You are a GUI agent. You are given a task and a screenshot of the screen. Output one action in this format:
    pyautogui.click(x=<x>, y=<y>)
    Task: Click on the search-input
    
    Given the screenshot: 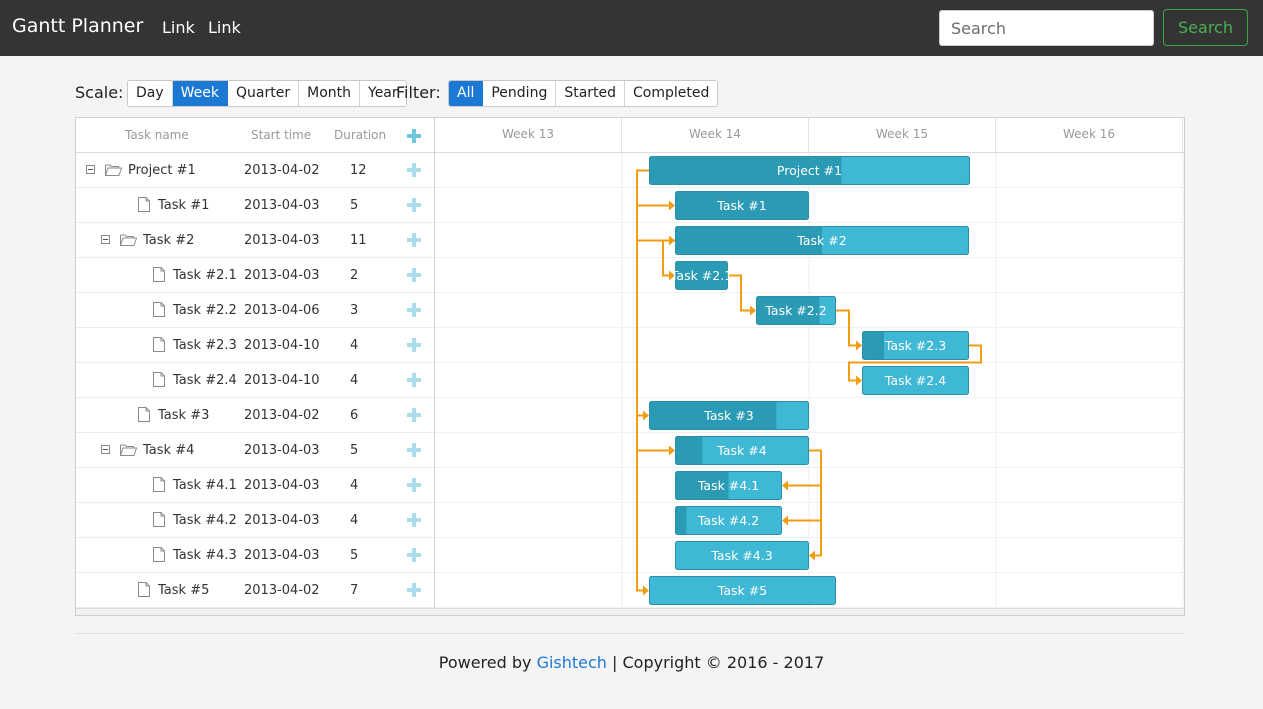 What is the action you would take?
    pyautogui.click(x=1046, y=28)
    